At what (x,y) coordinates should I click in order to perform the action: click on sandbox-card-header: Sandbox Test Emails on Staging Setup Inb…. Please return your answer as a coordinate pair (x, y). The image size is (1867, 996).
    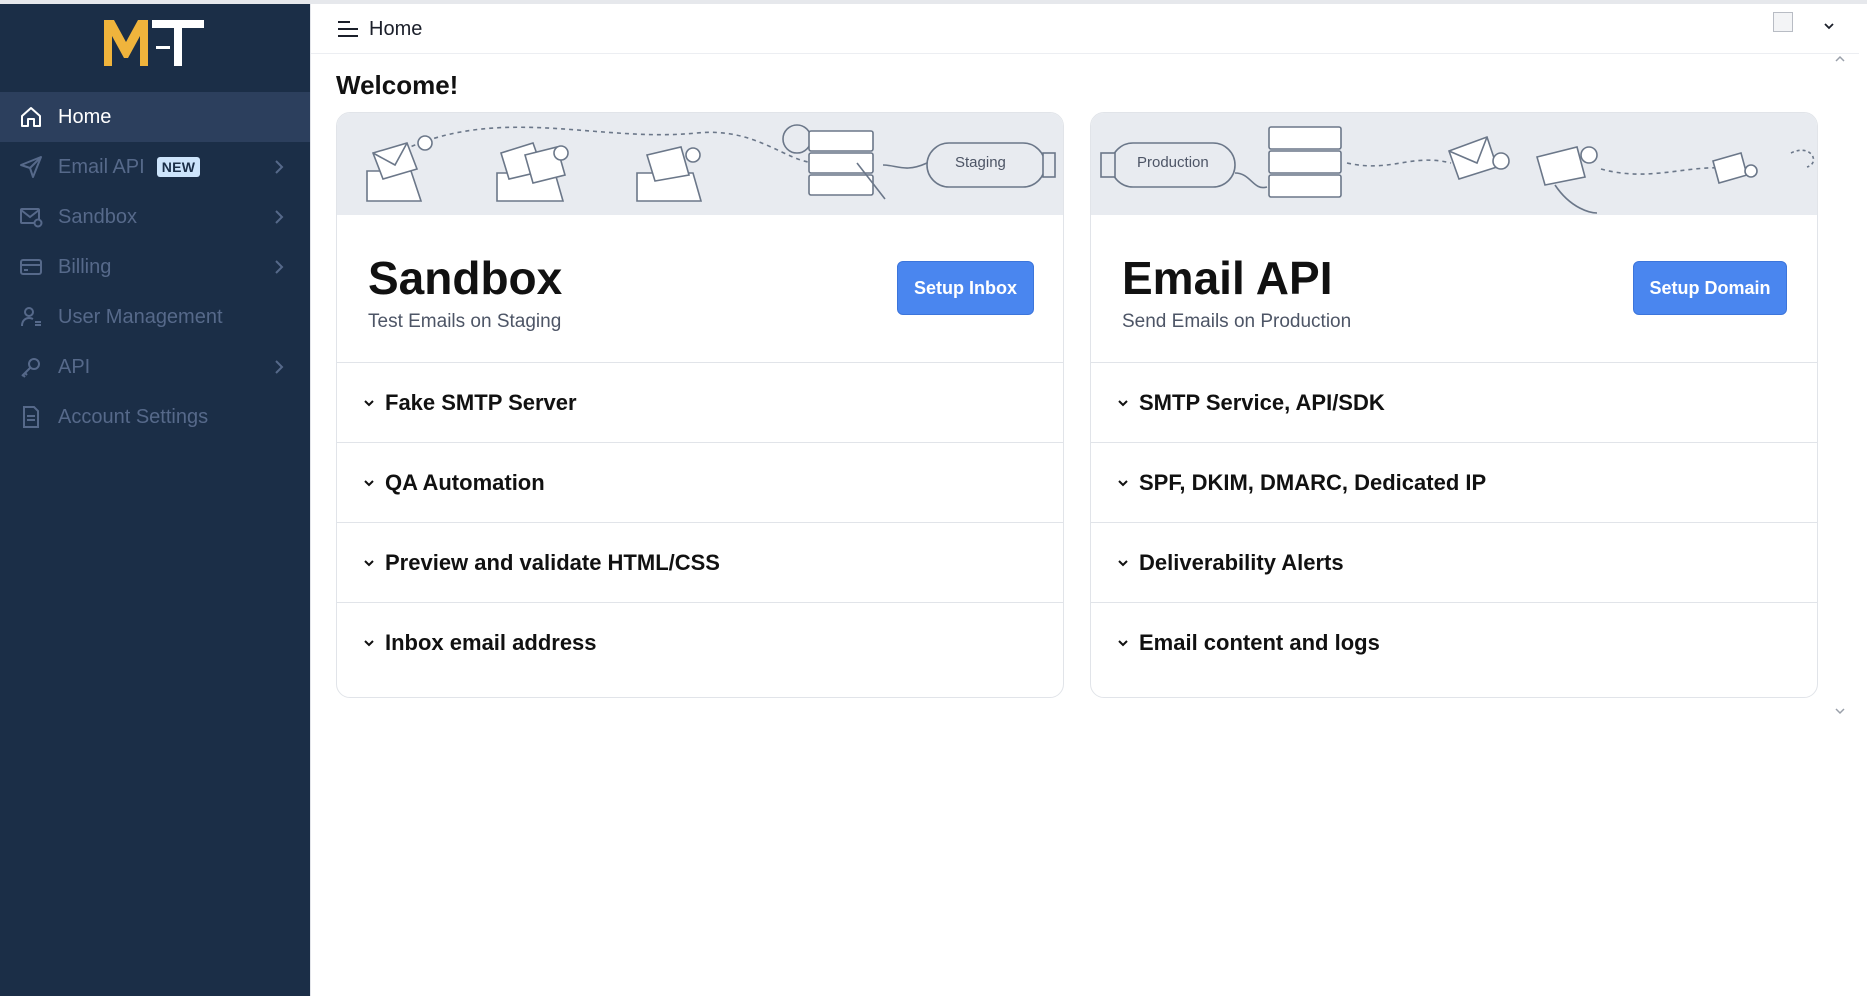
    Looking at the image, I should click on (700, 289).